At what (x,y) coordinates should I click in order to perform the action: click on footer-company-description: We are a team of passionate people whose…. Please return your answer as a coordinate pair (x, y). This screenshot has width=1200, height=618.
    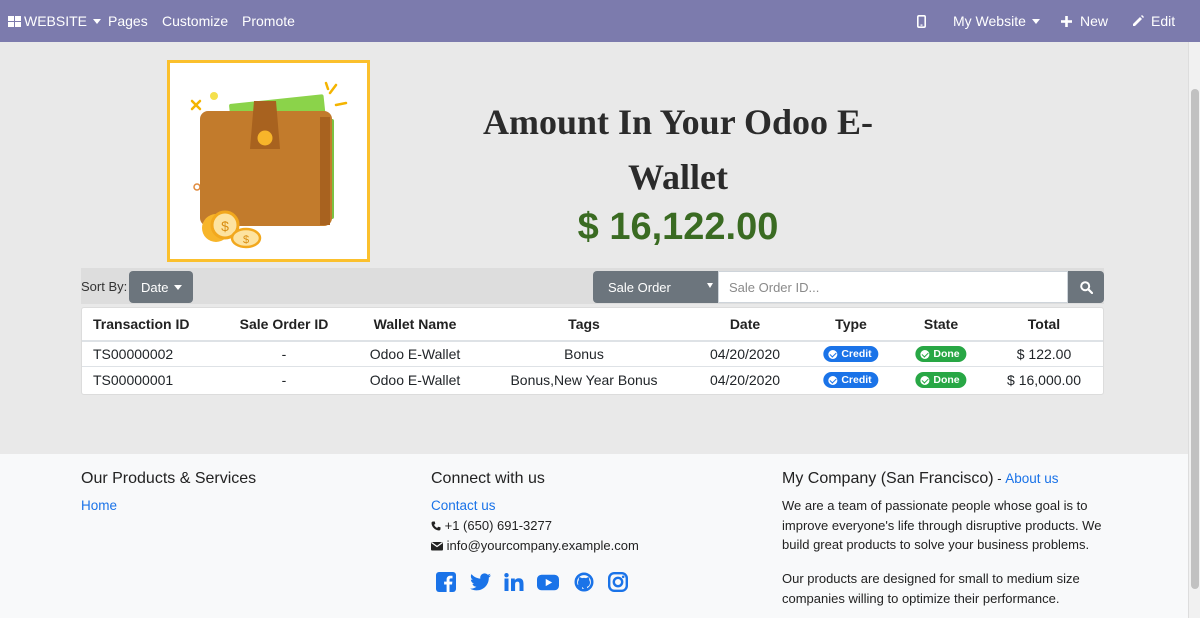
    Looking at the image, I should click on (942, 525).